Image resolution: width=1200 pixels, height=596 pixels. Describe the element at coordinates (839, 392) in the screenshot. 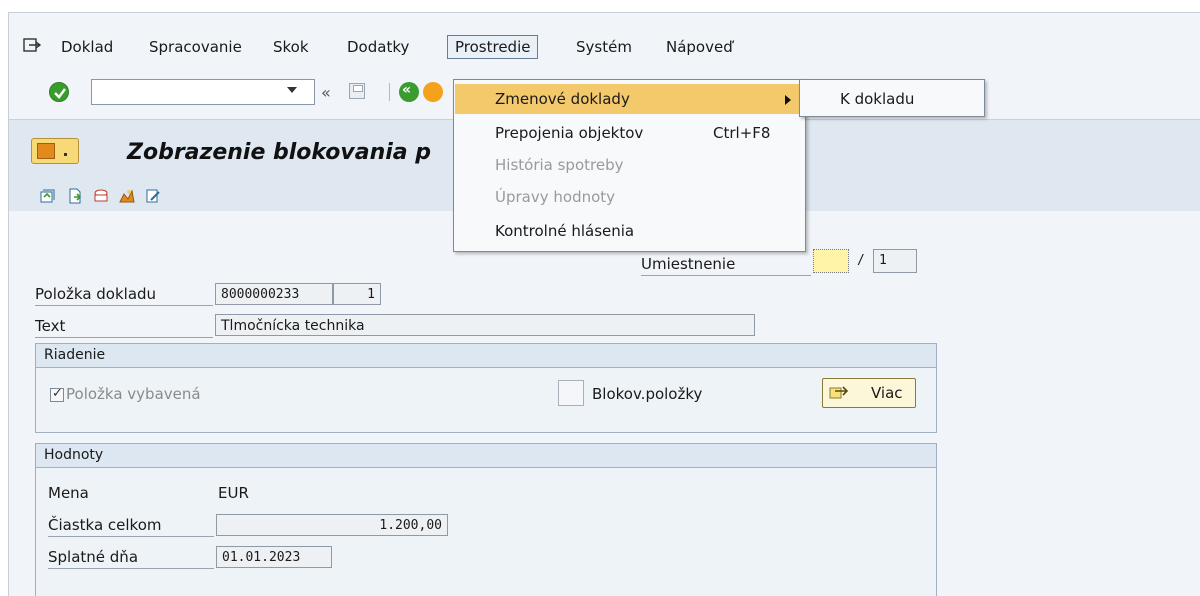

I see `more-details-icon` at that location.